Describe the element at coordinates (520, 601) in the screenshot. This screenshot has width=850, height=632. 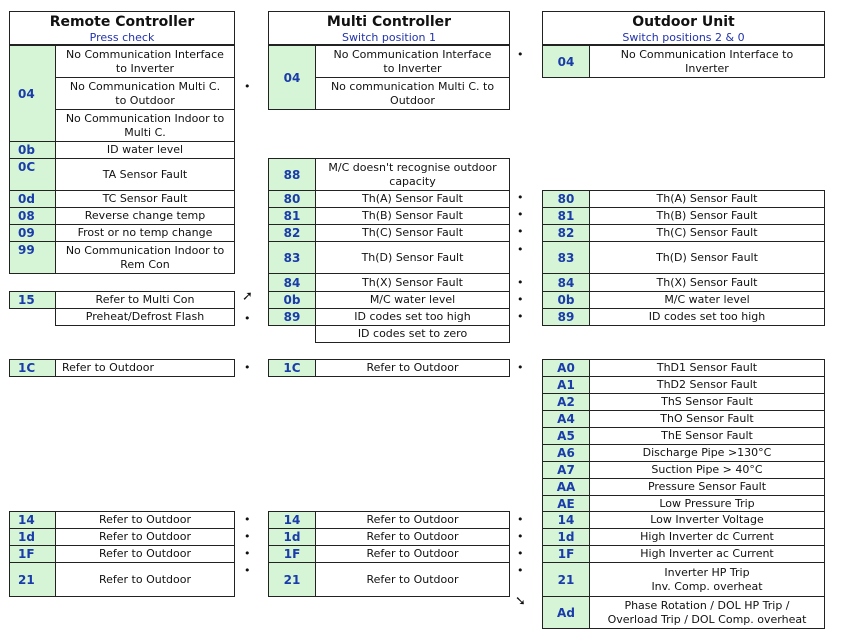
I see `arrow-down-right-icon: ➘` at that location.